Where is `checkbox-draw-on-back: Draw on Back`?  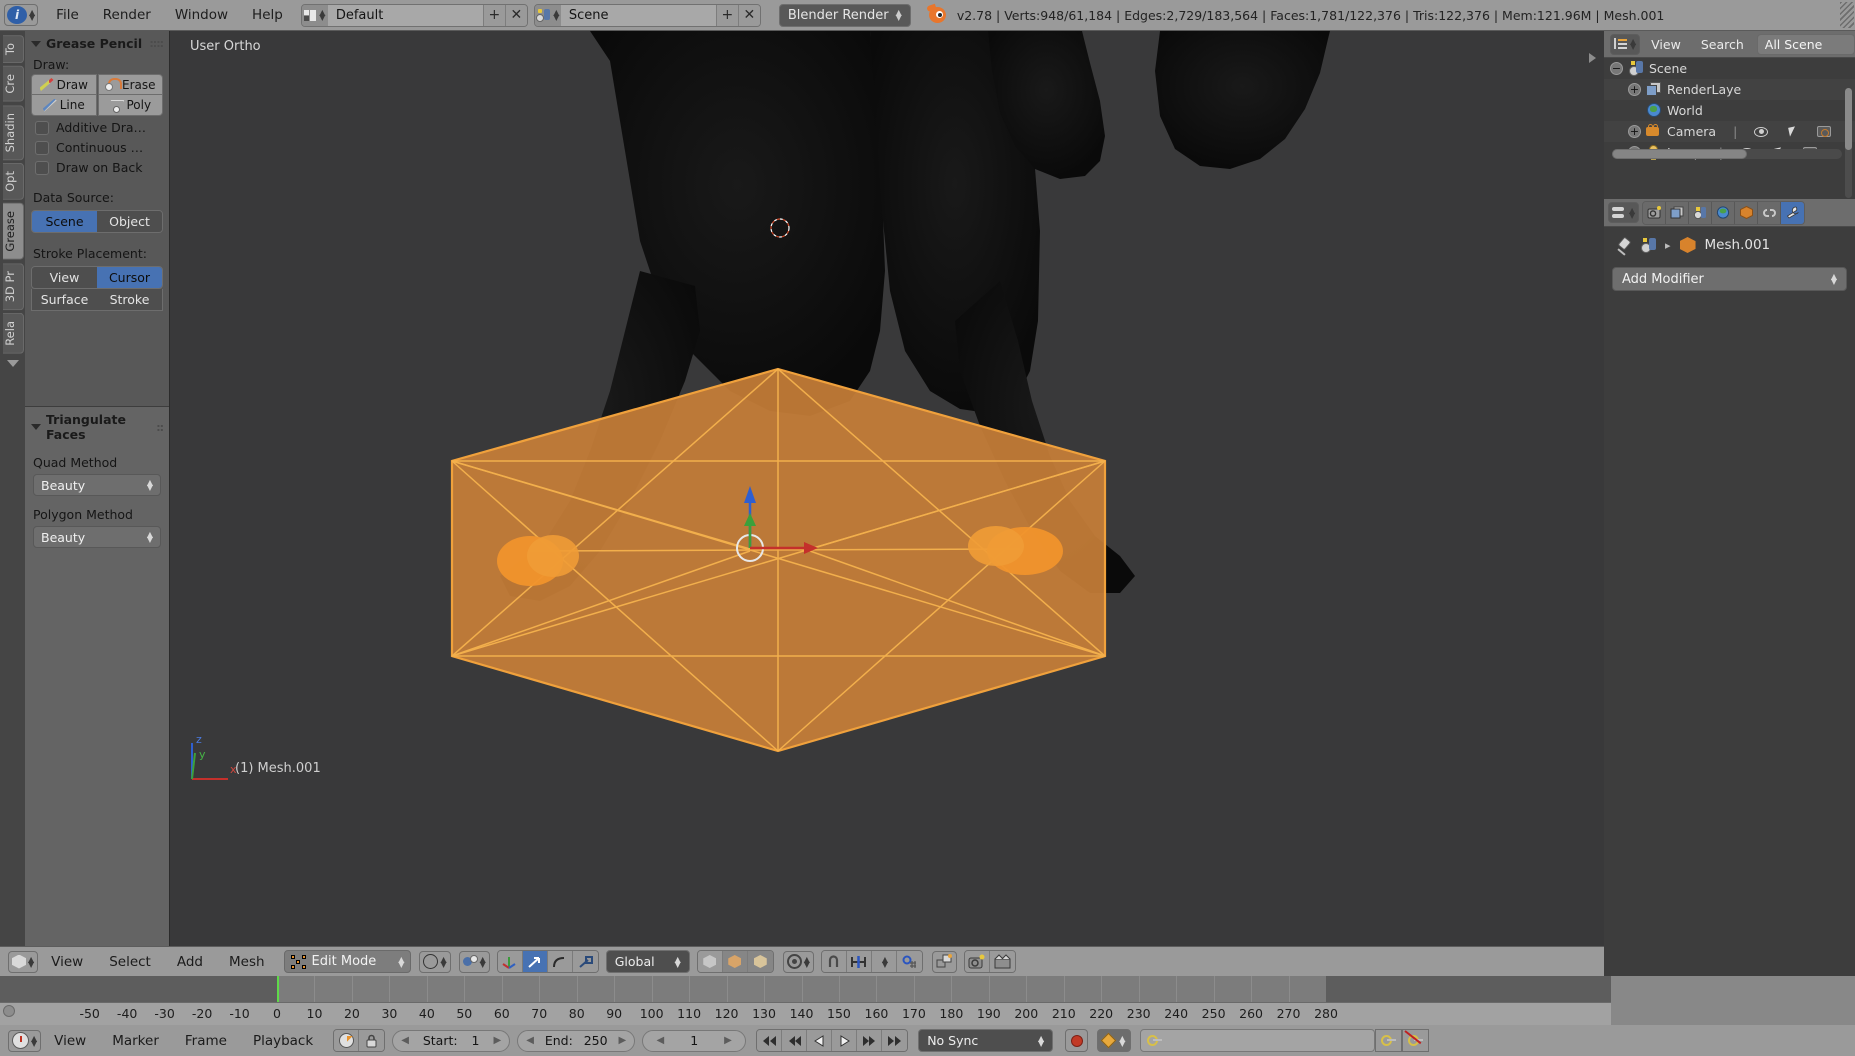
checkbox-draw-on-back: Draw on Back is located at coordinates (97, 166).